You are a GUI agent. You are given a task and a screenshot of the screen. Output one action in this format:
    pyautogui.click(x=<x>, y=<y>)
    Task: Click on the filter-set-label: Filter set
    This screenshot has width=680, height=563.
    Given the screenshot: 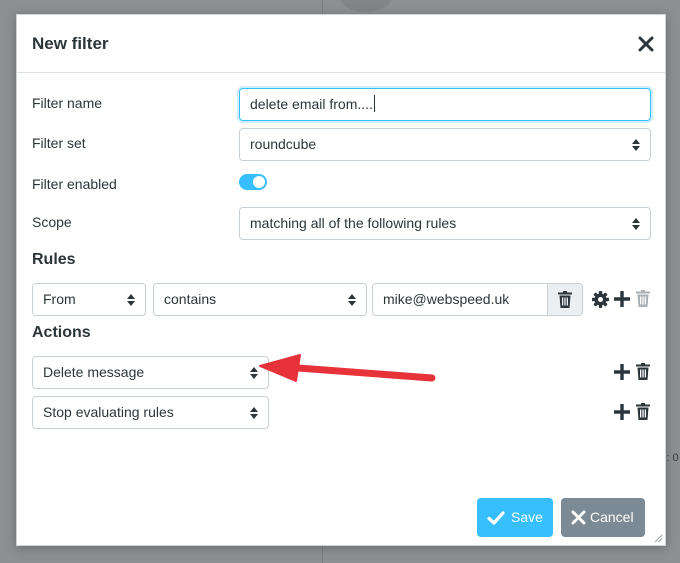 What is the action you would take?
    pyautogui.click(x=59, y=143)
    